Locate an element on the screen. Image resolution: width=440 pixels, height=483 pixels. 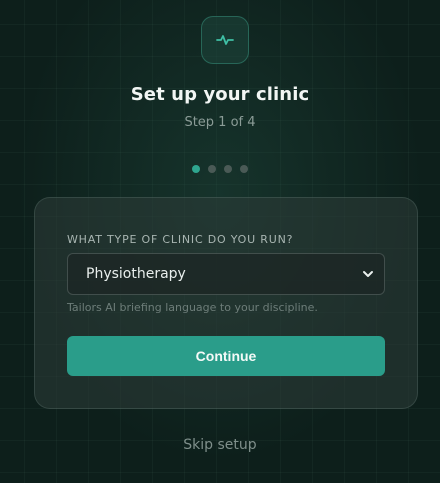
step-indicator-text: Step 1 of 4 is located at coordinates (220, 122).